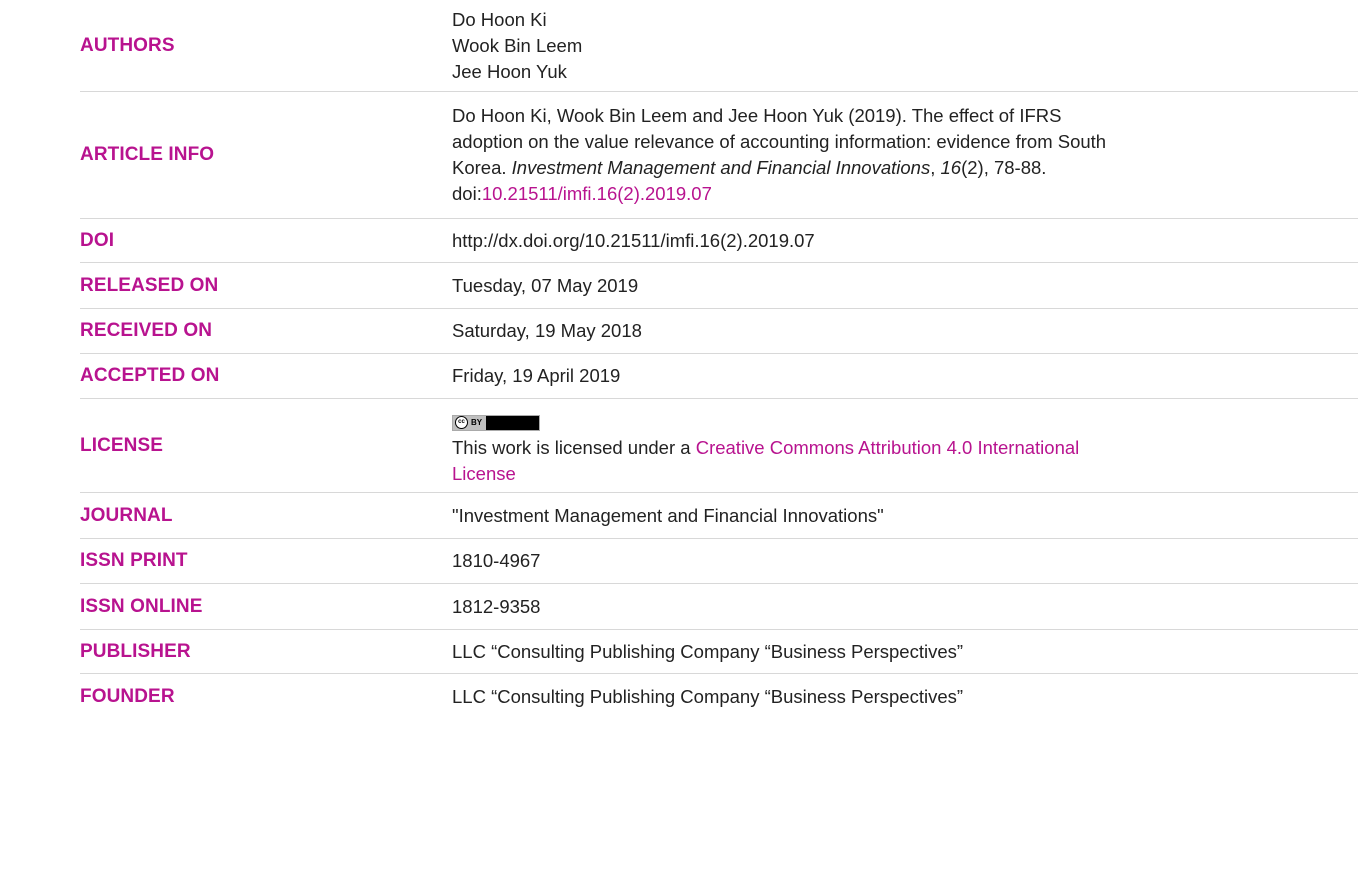 The width and height of the screenshot is (1358, 886). What do you see at coordinates (545, 285) in the screenshot?
I see `released-on-value: Tuesday, 07 May 2019` at bounding box center [545, 285].